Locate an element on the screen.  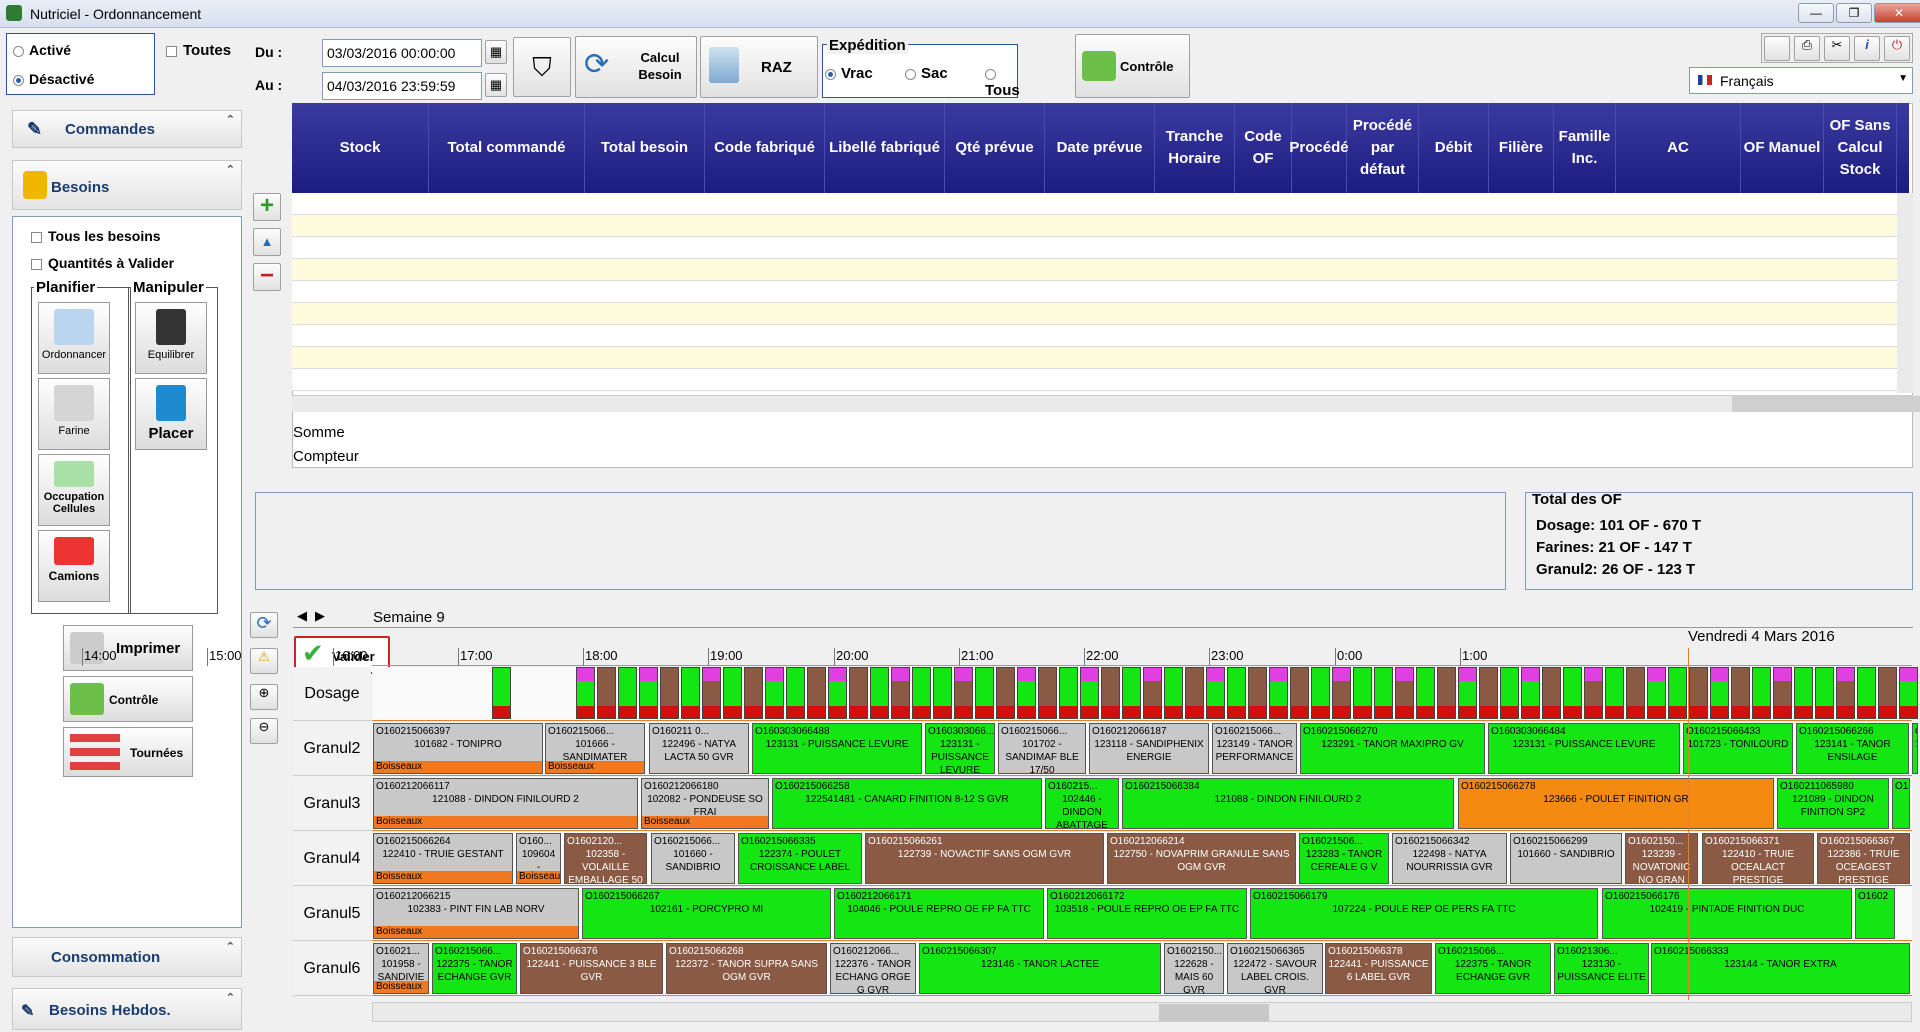
col-header: Code fabriqué is located at coordinates (765, 148).